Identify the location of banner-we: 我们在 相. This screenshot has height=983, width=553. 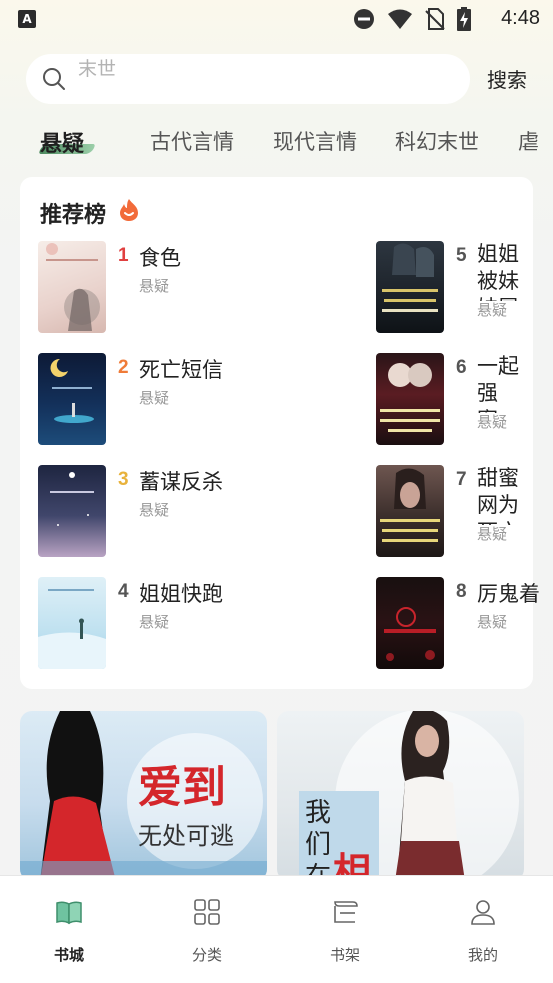
(400, 796).